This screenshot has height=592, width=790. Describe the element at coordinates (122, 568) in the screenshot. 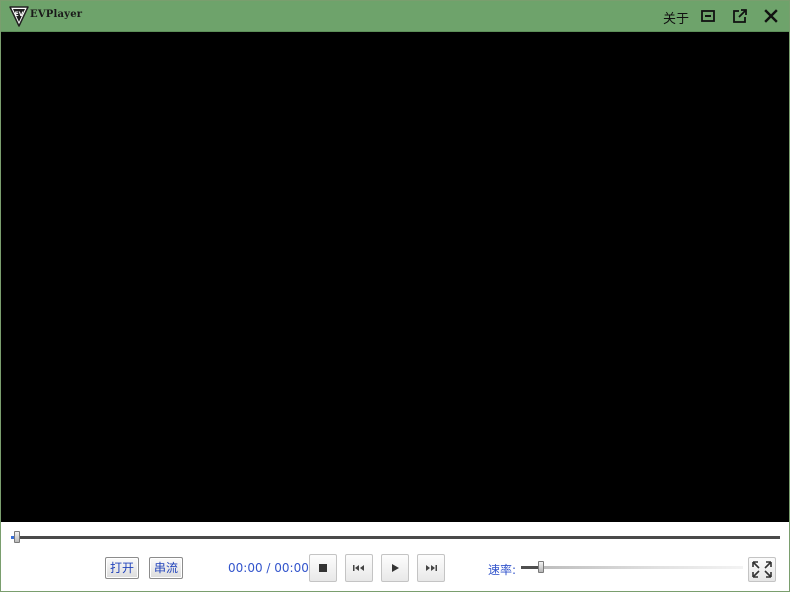

I see `open-button: 打开` at that location.